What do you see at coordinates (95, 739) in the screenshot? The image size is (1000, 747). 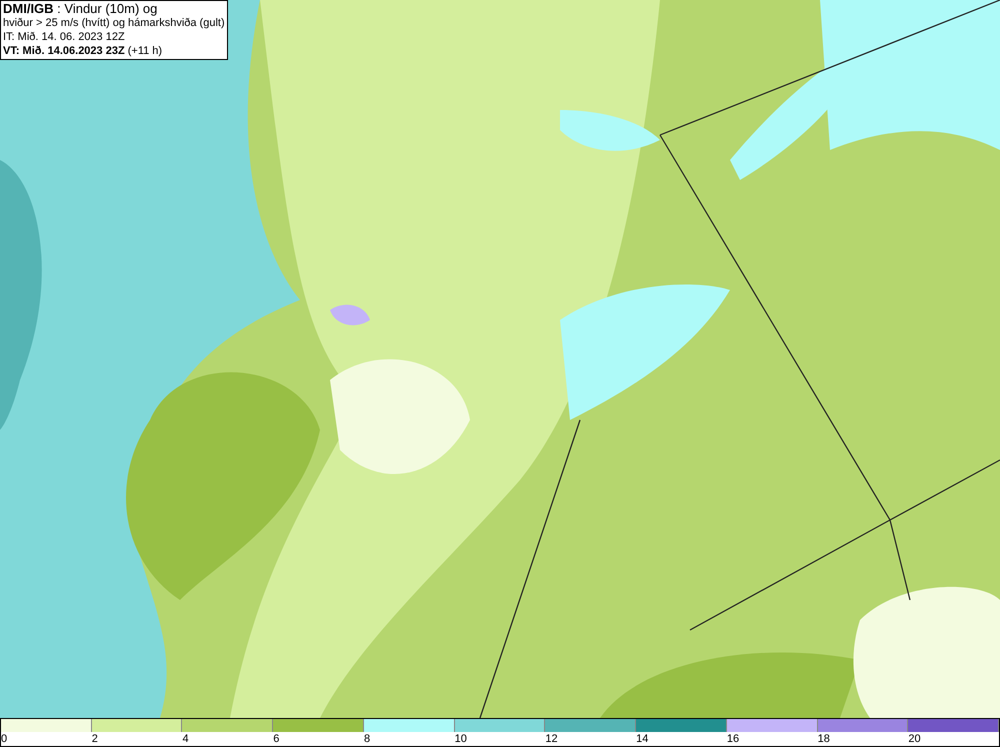 I see `legend-label: 2` at bounding box center [95, 739].